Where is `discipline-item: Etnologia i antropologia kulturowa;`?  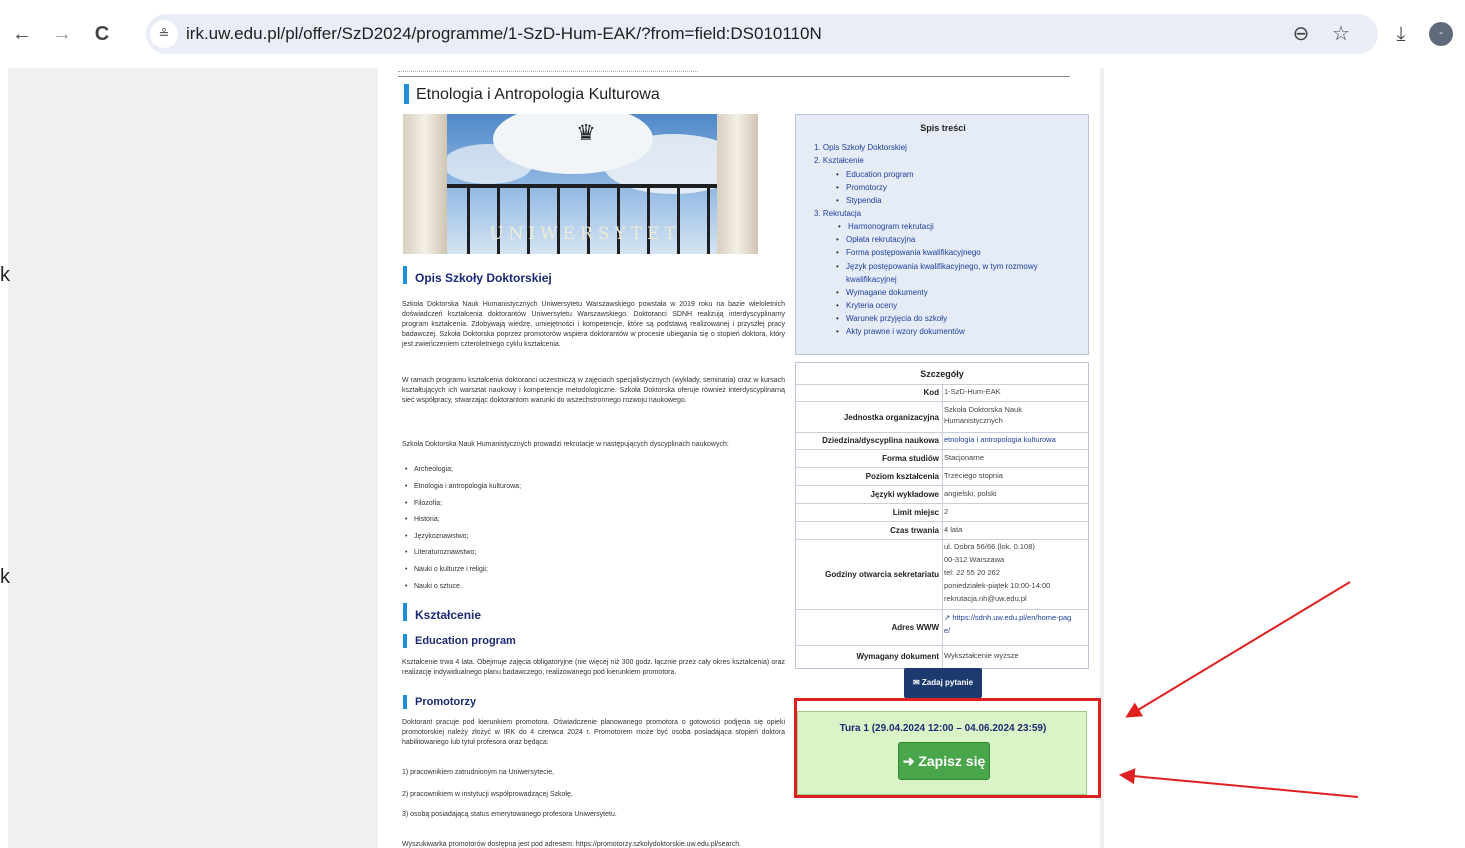
discipline-item: Etnologia i antropologia kulturowa; is located at coordinates (463, 486).